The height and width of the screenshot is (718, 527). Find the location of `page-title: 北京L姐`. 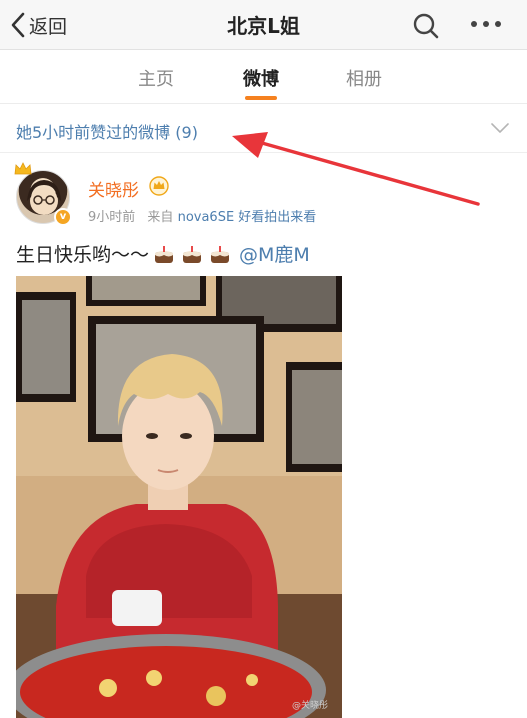

page-title: 北京L姐 is located at coordinates (263, 26).